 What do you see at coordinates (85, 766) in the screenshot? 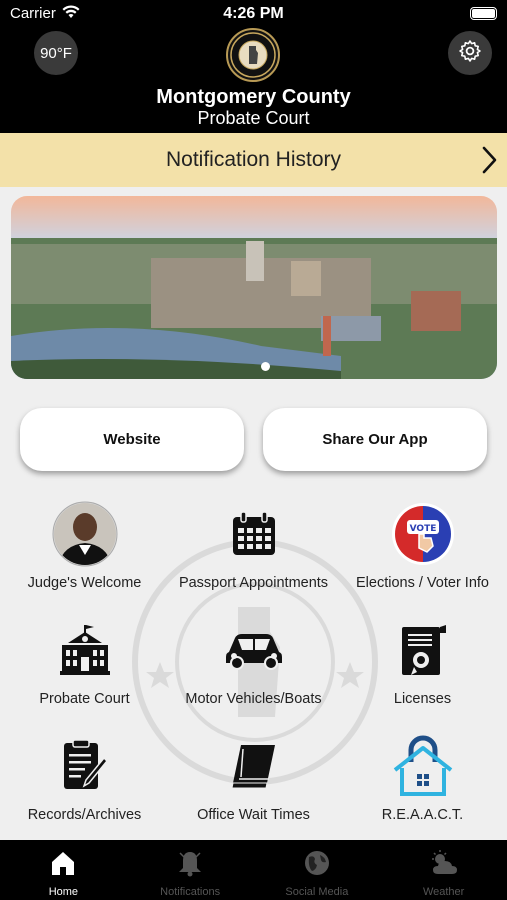
I see `records-icon` at bounding box center [85, 766].